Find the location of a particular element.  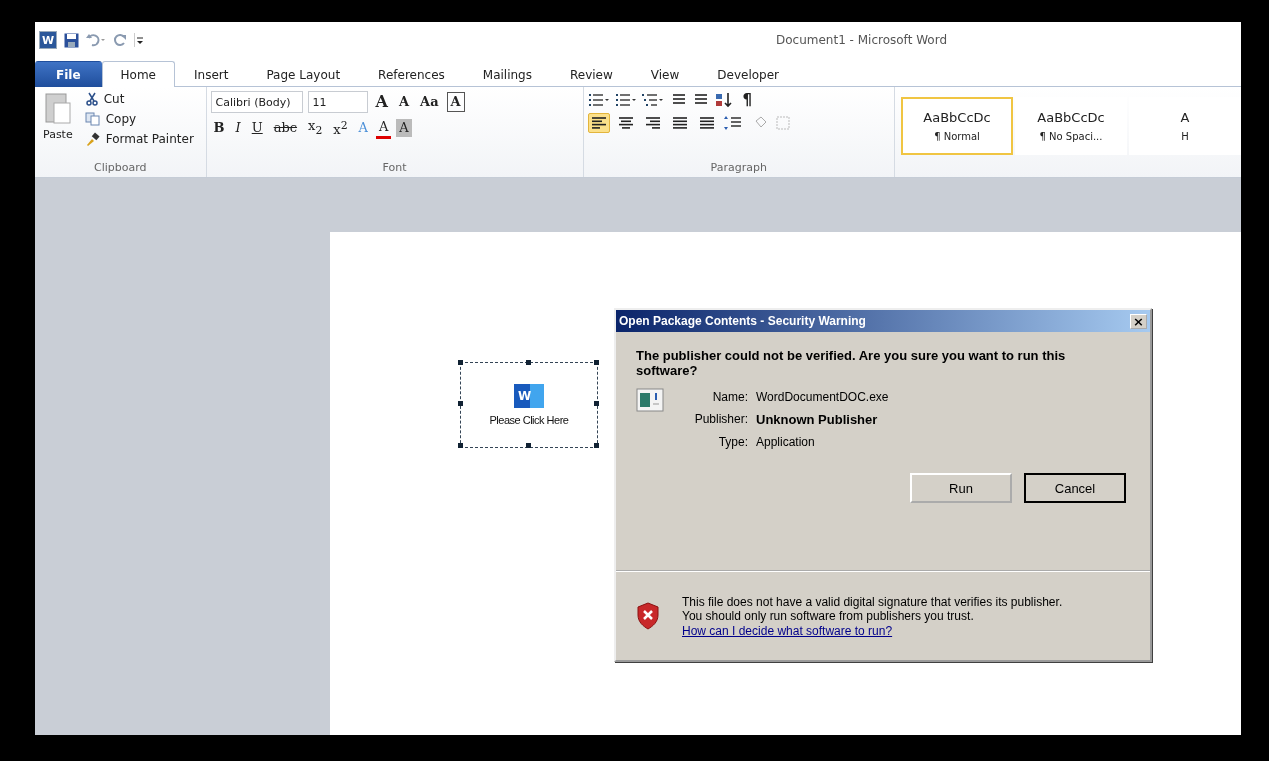

dialog-question: The publisher could not be verified. Are you sure you want to run this software? is located at coordinates (851, 363).